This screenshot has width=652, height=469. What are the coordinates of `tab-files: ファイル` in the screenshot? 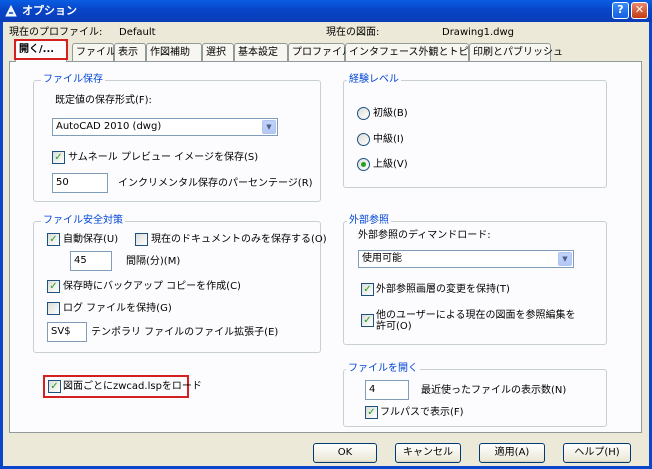 It's located at (94, 52).